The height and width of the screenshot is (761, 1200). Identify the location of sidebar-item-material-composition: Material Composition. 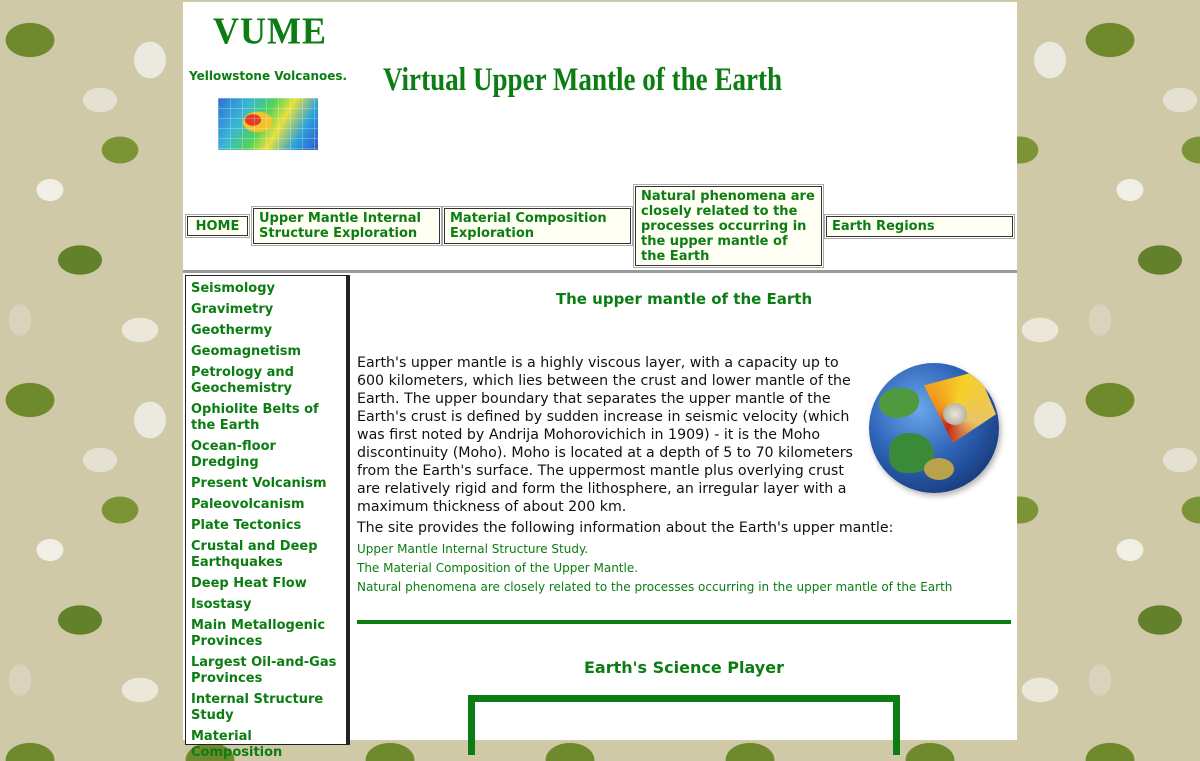
(268, 745).